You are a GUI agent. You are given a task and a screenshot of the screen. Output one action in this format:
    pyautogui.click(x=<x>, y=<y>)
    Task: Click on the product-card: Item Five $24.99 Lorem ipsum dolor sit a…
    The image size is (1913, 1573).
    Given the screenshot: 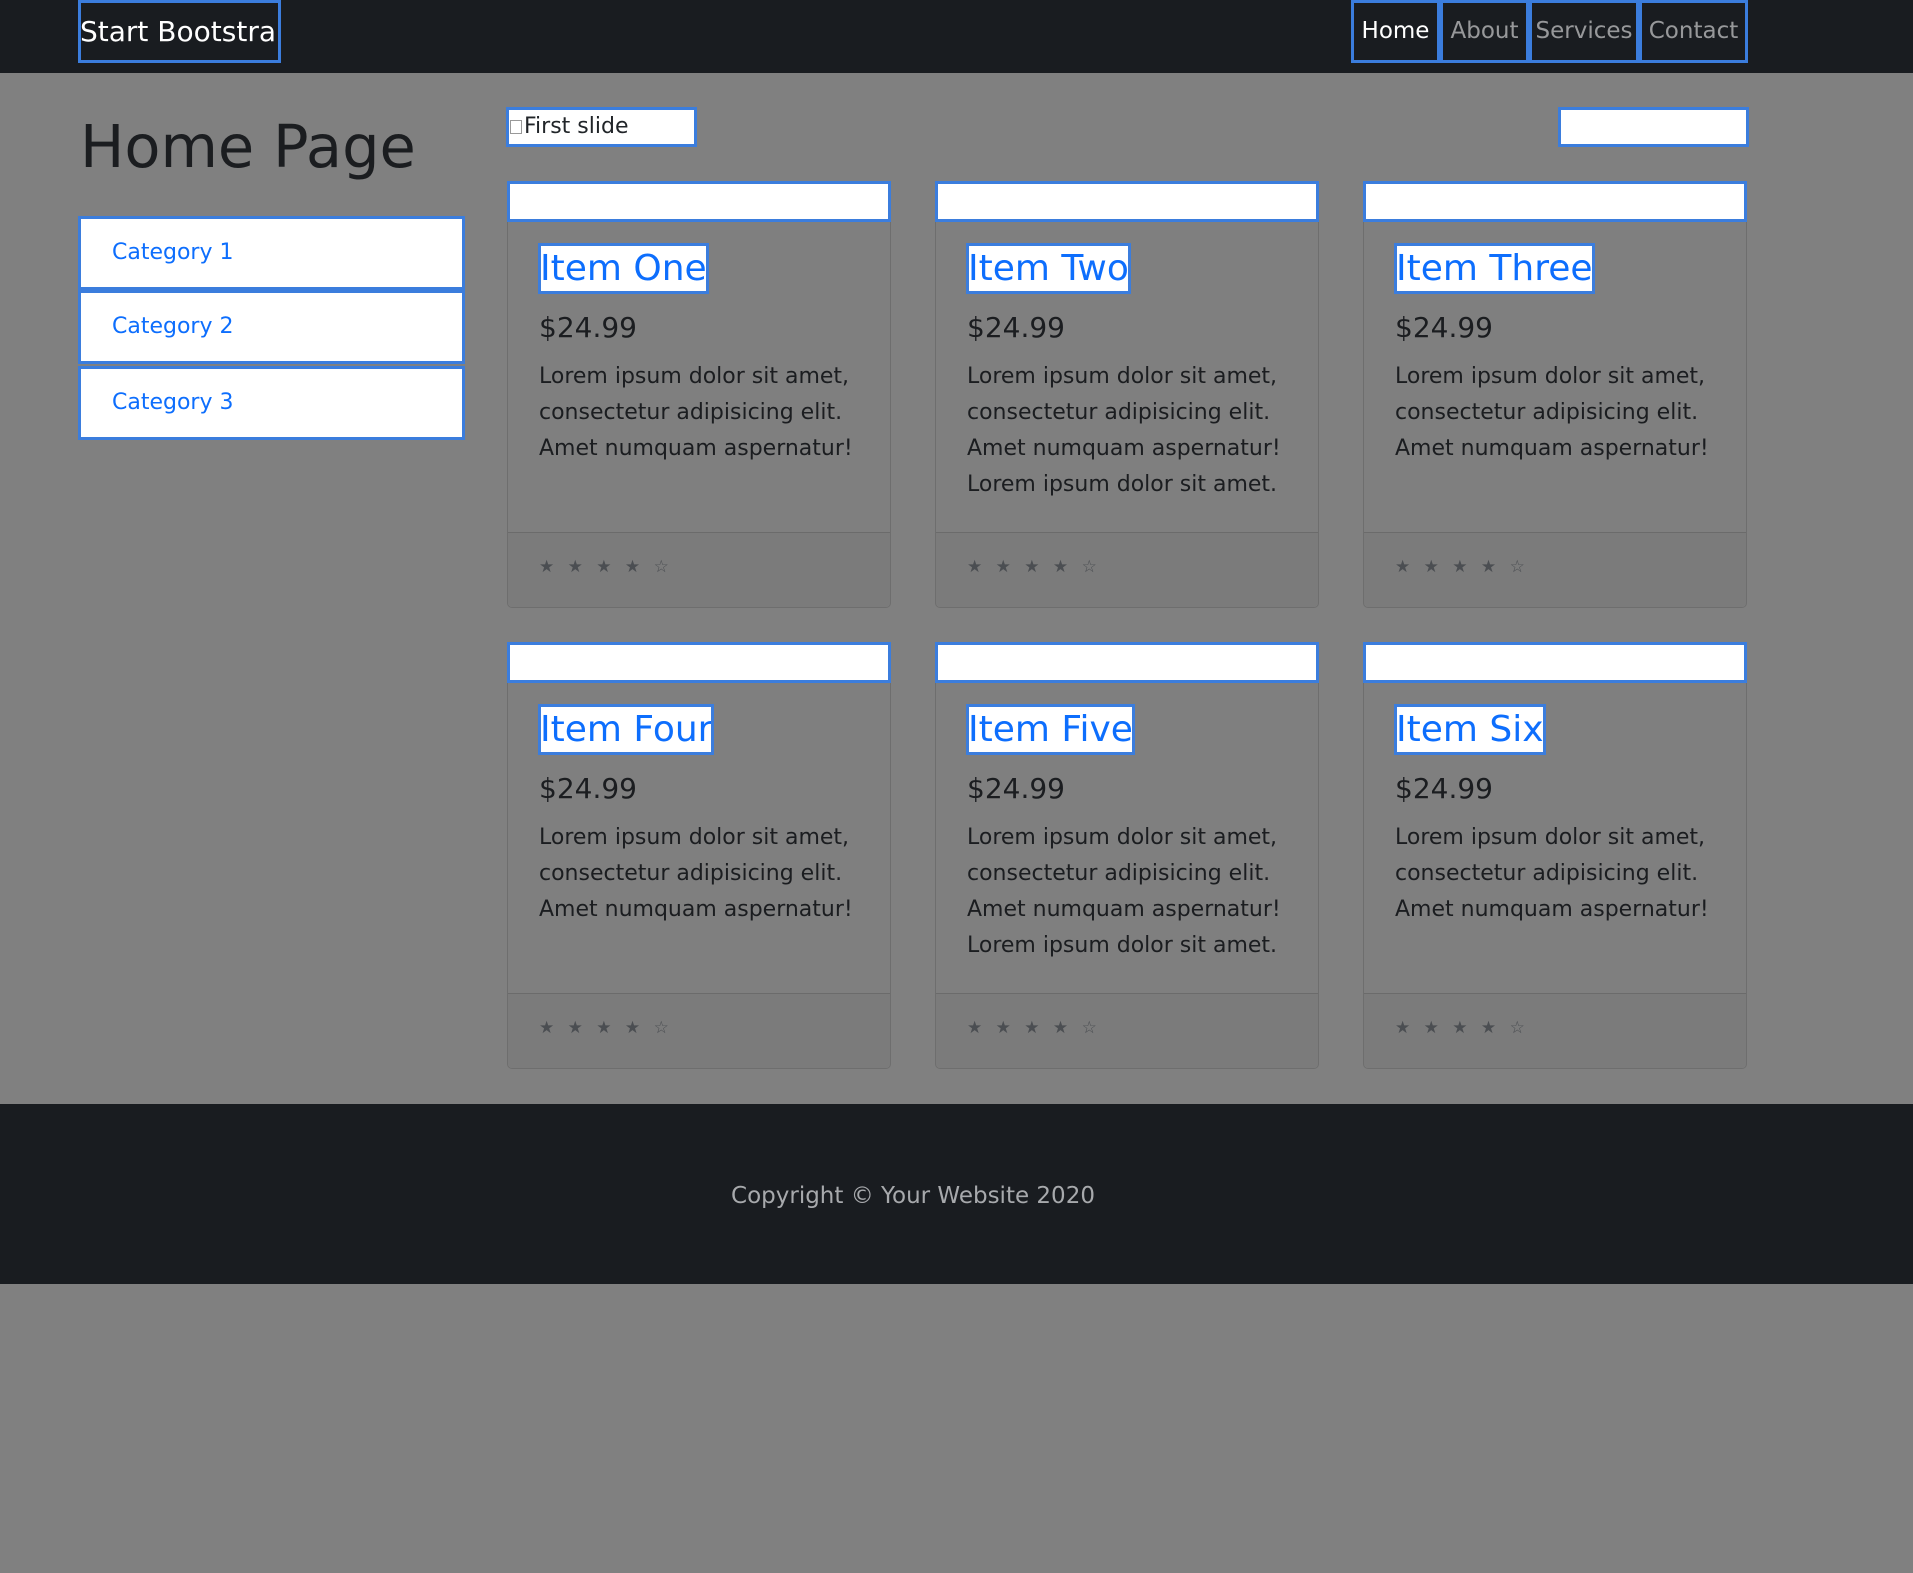 What is the action you would take?
    pyautogui.click(x=1127, y=855)
    